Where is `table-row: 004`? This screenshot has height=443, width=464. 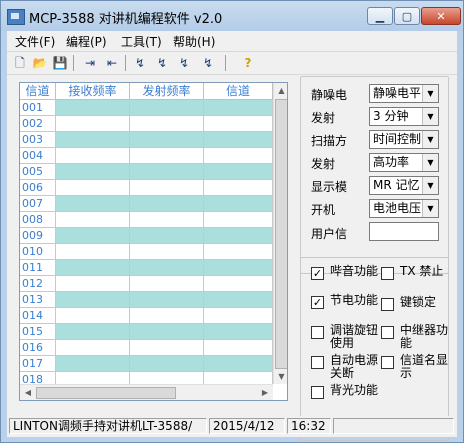 table-row: 004 is located at coordinates (153, 156).